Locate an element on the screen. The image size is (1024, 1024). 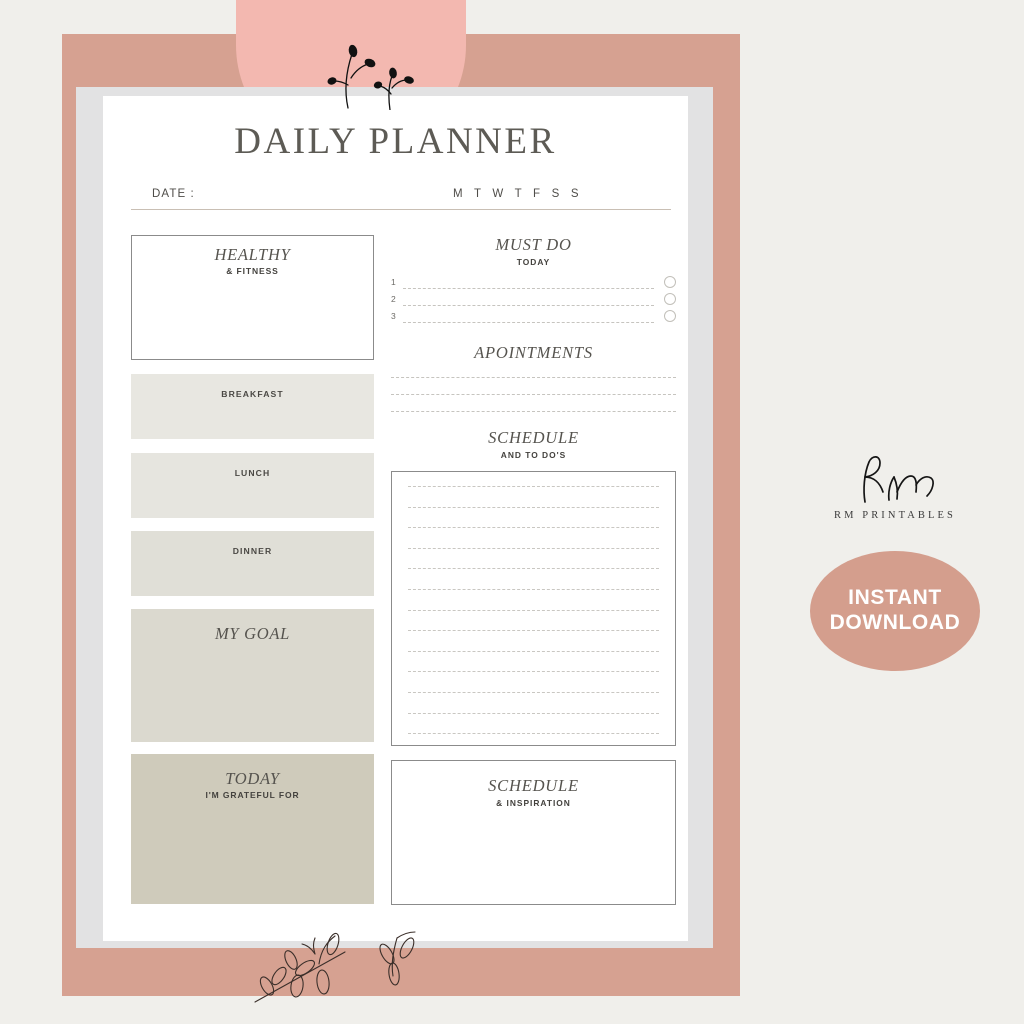
today-subheading: I'M GRATEFUL FOR is located at coordinates (252, 795).